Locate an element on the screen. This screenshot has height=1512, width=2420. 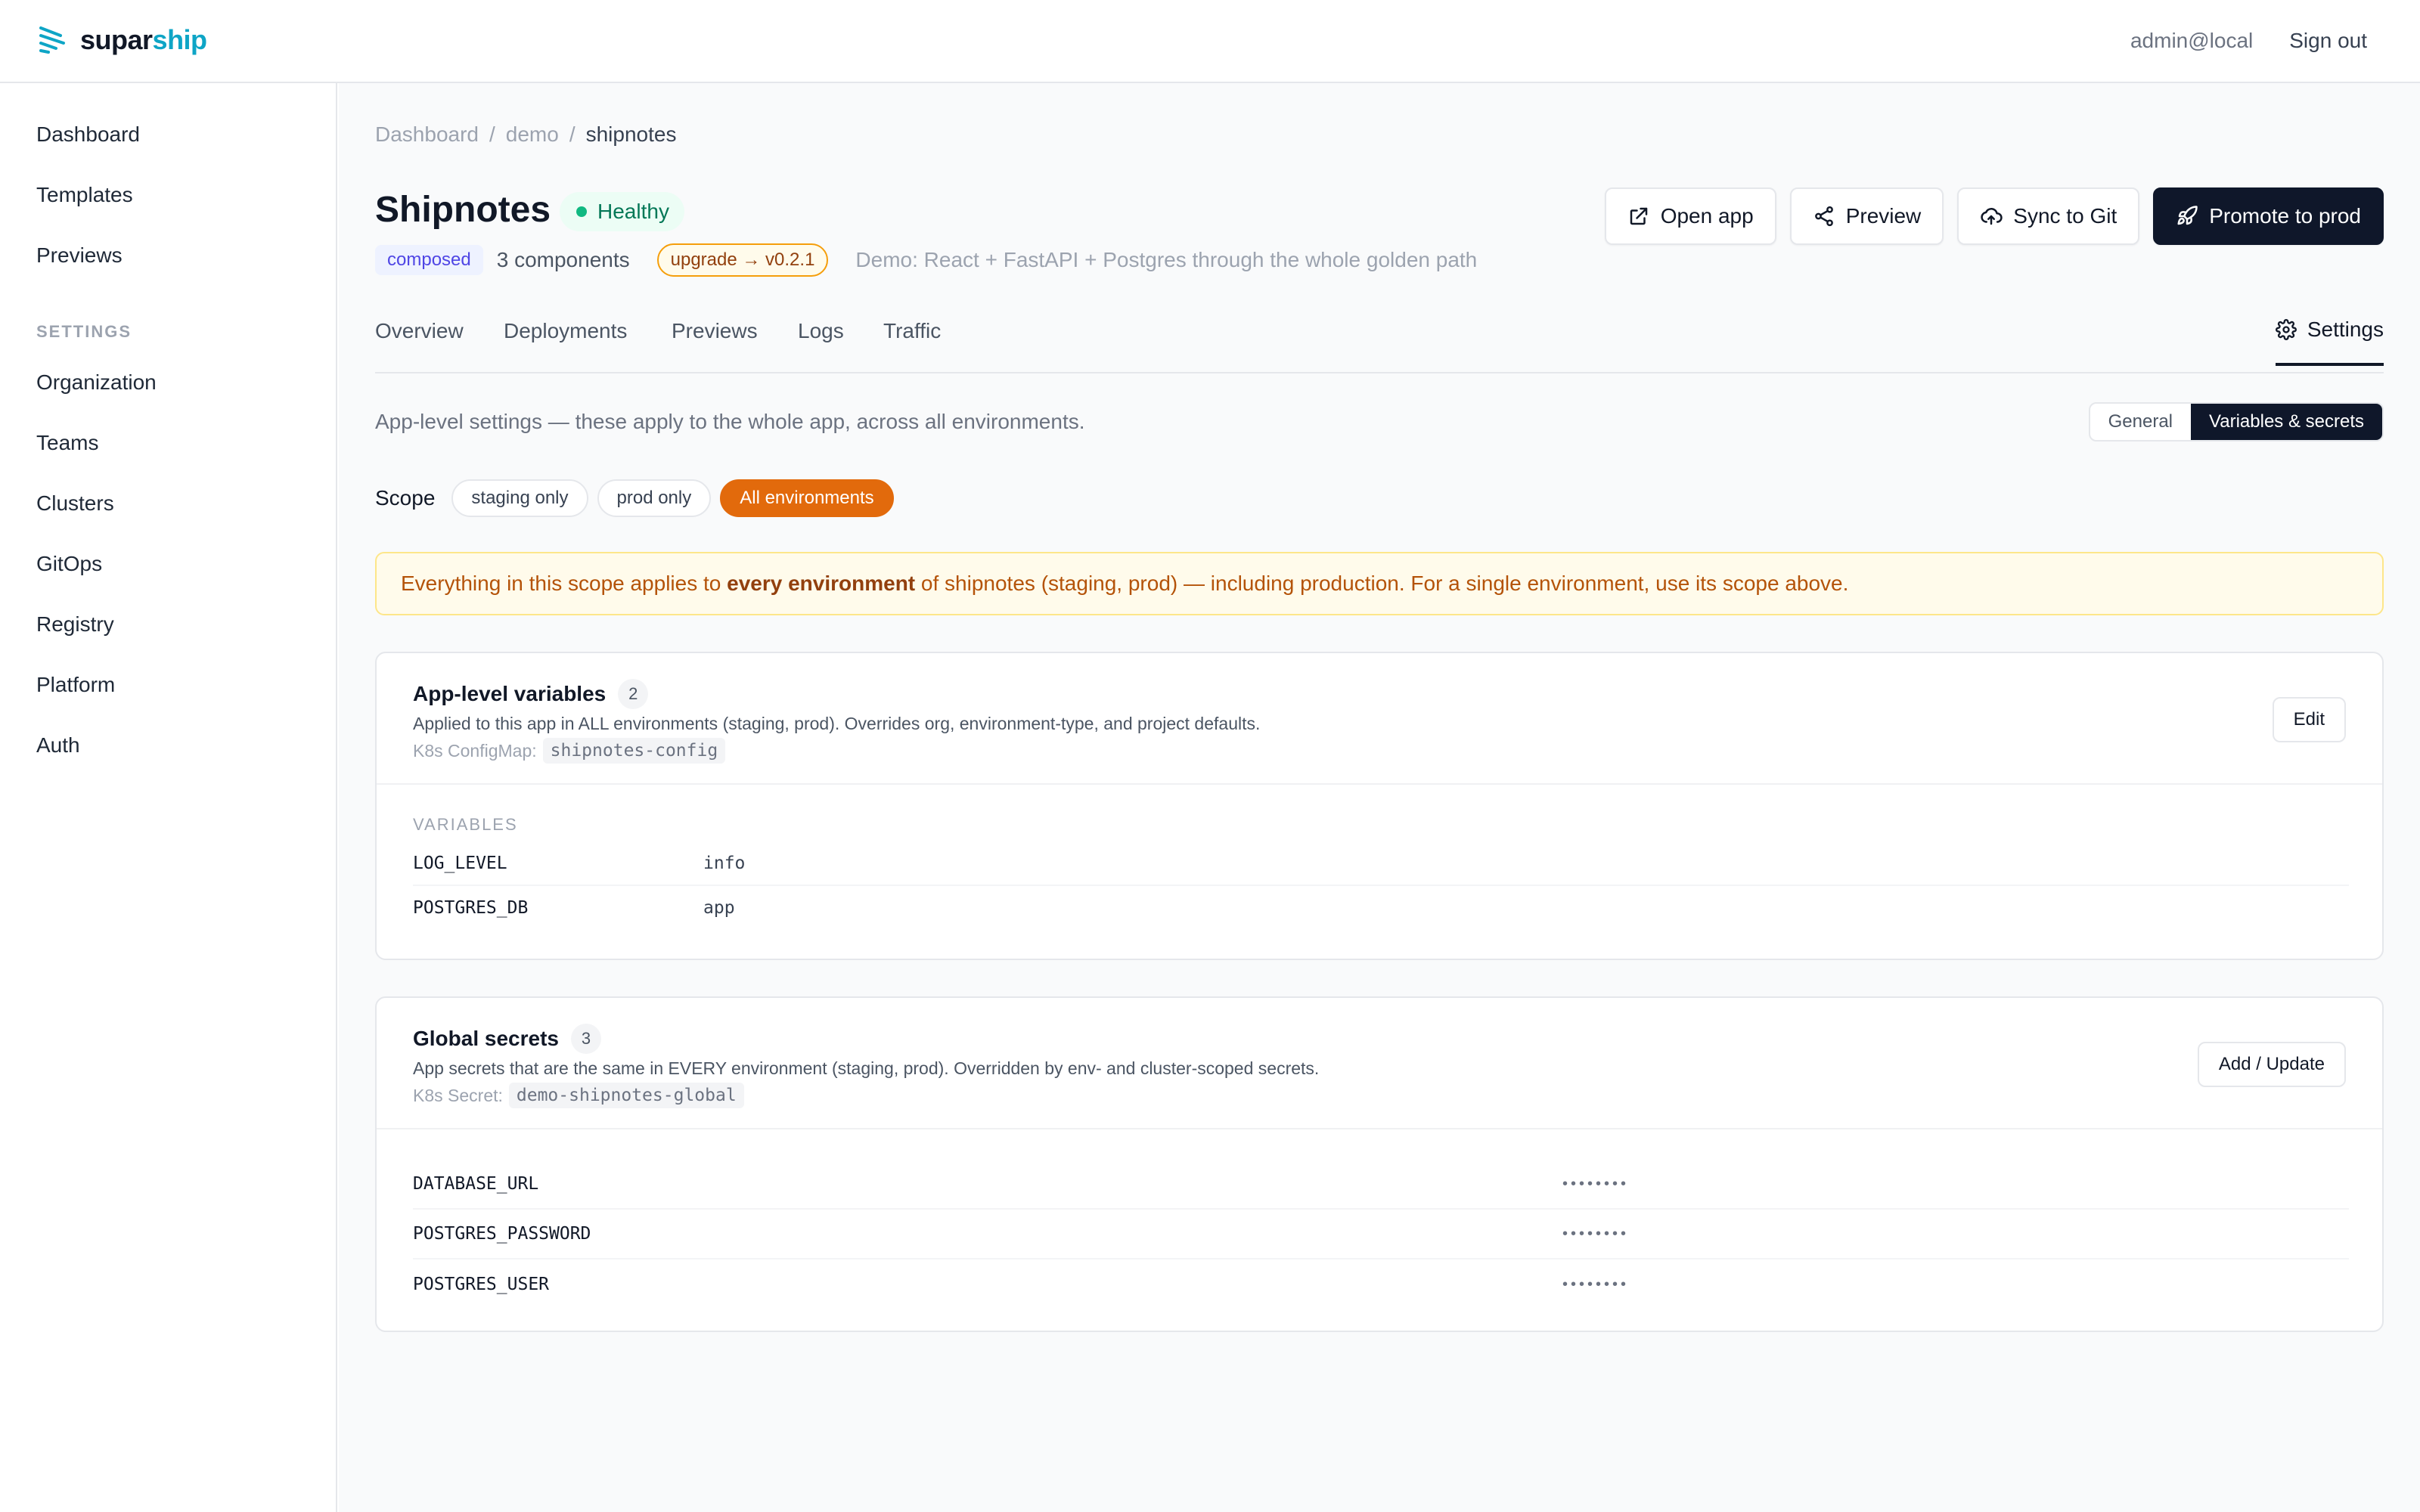
variable-row: LOG_LEVEL info is located at coordinates (1381, 864).